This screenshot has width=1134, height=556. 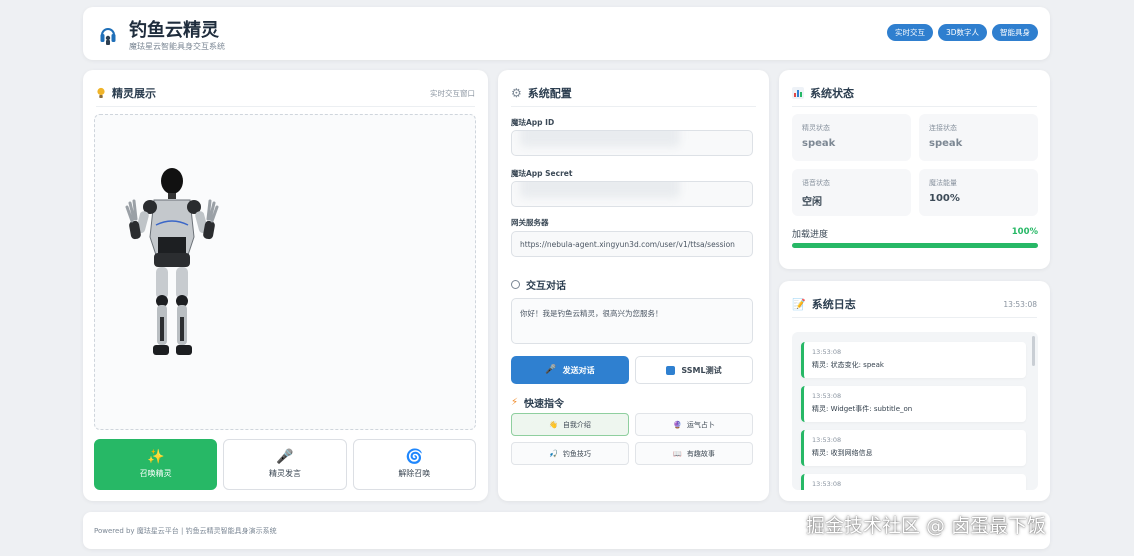 What do you see at coordinates (701, 370) in the screenshot?
I see `ssml-test-label: SSML测试` at bounding box center [701, 370].